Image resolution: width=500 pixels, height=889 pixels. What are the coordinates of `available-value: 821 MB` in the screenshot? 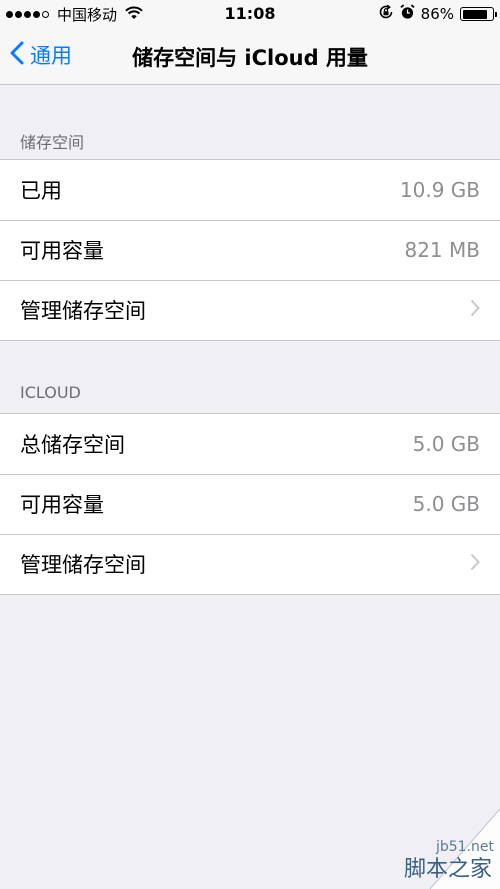 It's located at (442, 250).